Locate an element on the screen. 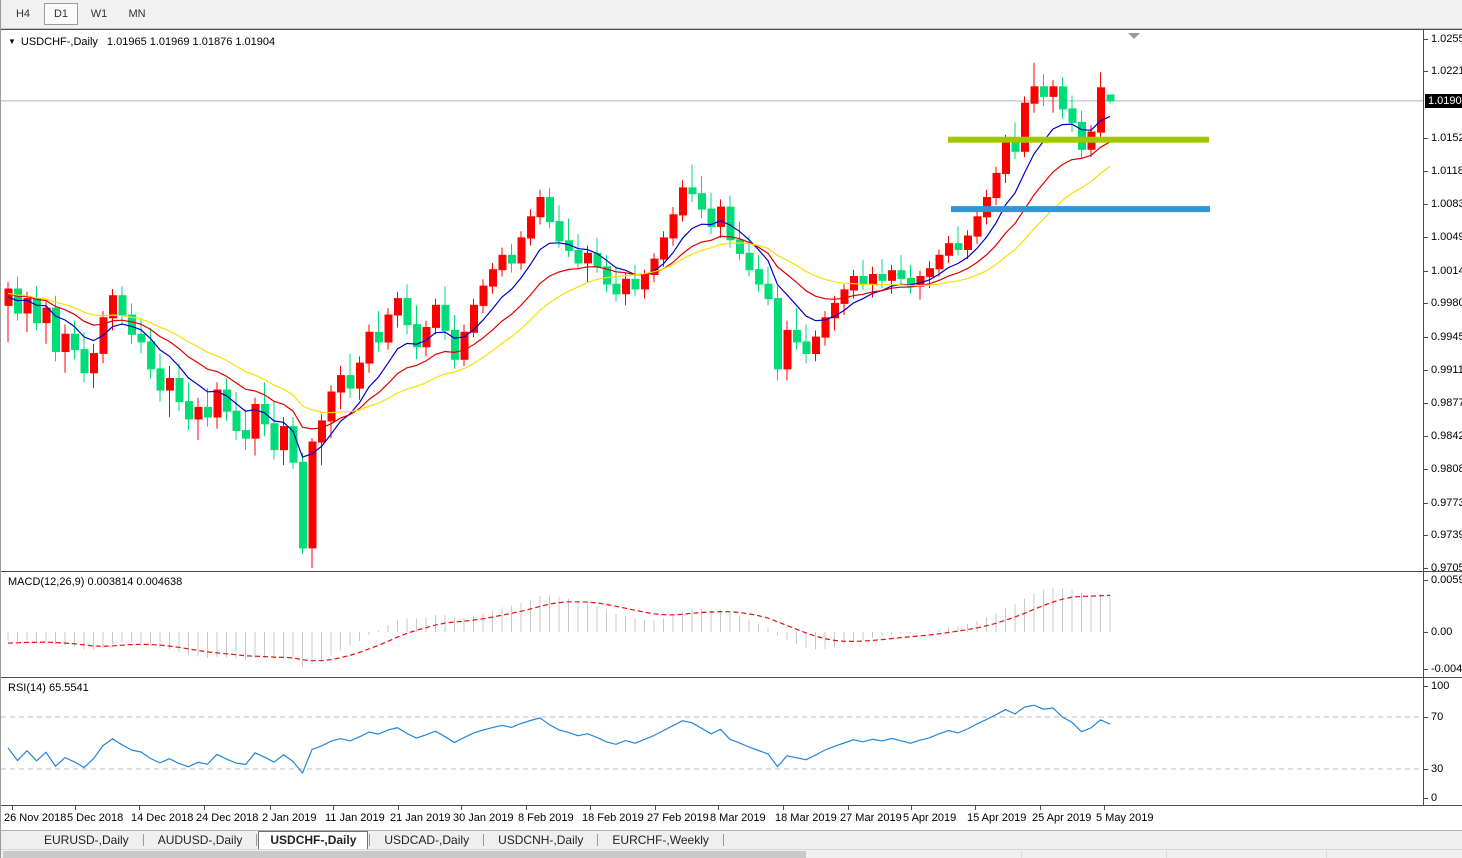 Image resolution: width=1462 pixels, height=858 pixels. date-axis-label: 15 Apr 2019 is located at coordinates (997, 818).